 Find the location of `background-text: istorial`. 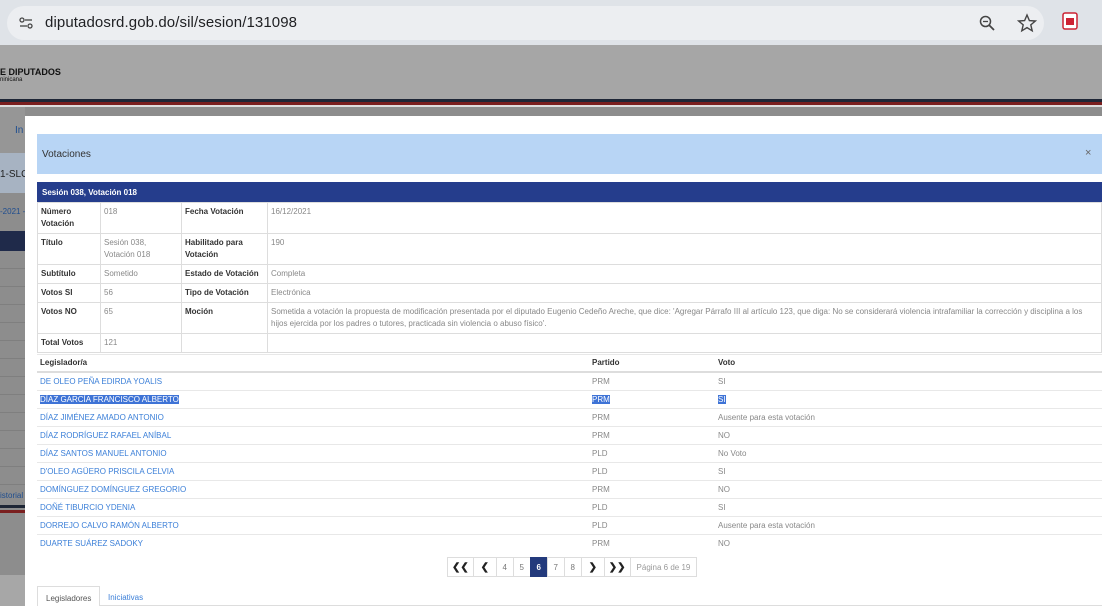

background-text: istorial is located at coordinates (12, 495).